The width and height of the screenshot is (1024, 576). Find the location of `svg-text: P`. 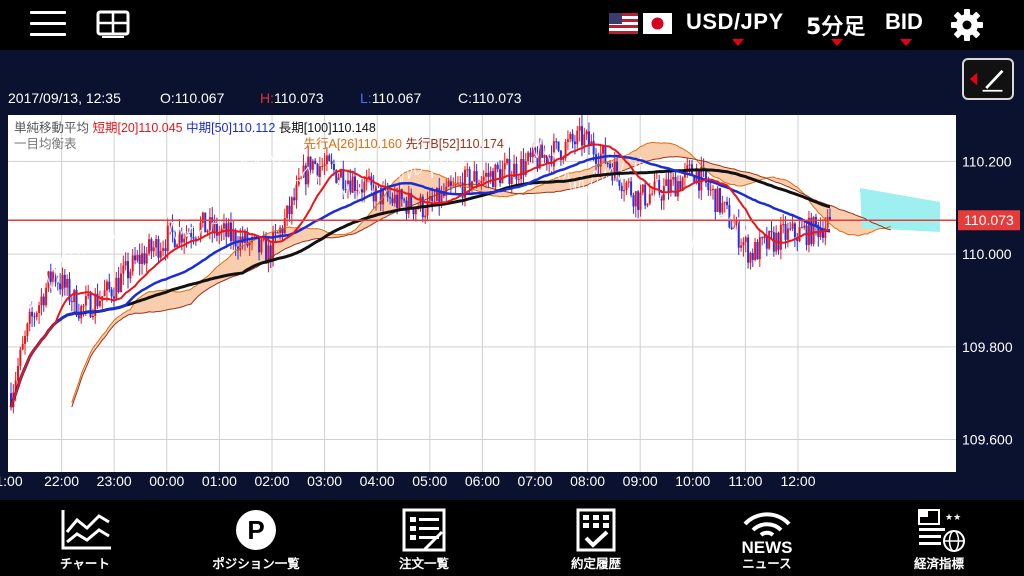

svg-text: P is located at coordinates (255, 530).